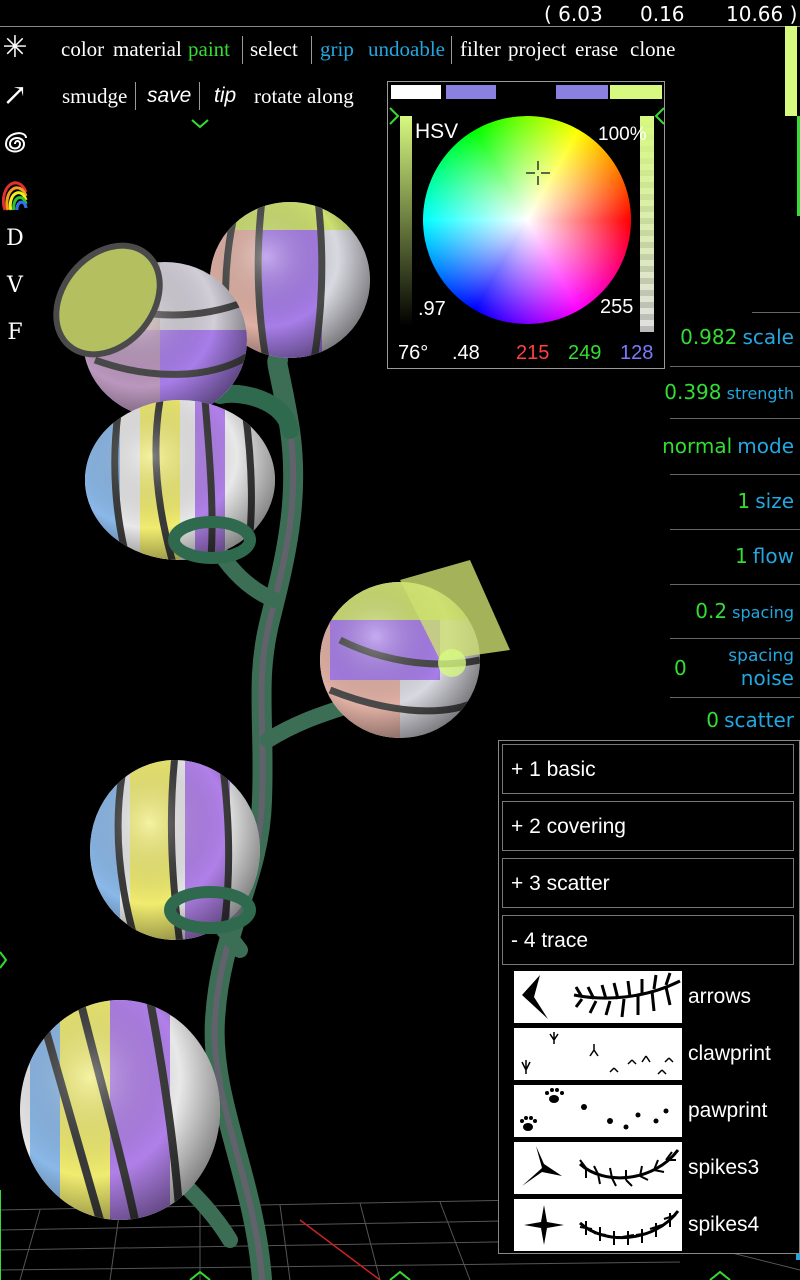 This screenshot has height=1280, width=800. What do you see at coordinates (598, 1111) in the screenshot?
I see `pawprint-icon` at bounding box center [598, 1111].